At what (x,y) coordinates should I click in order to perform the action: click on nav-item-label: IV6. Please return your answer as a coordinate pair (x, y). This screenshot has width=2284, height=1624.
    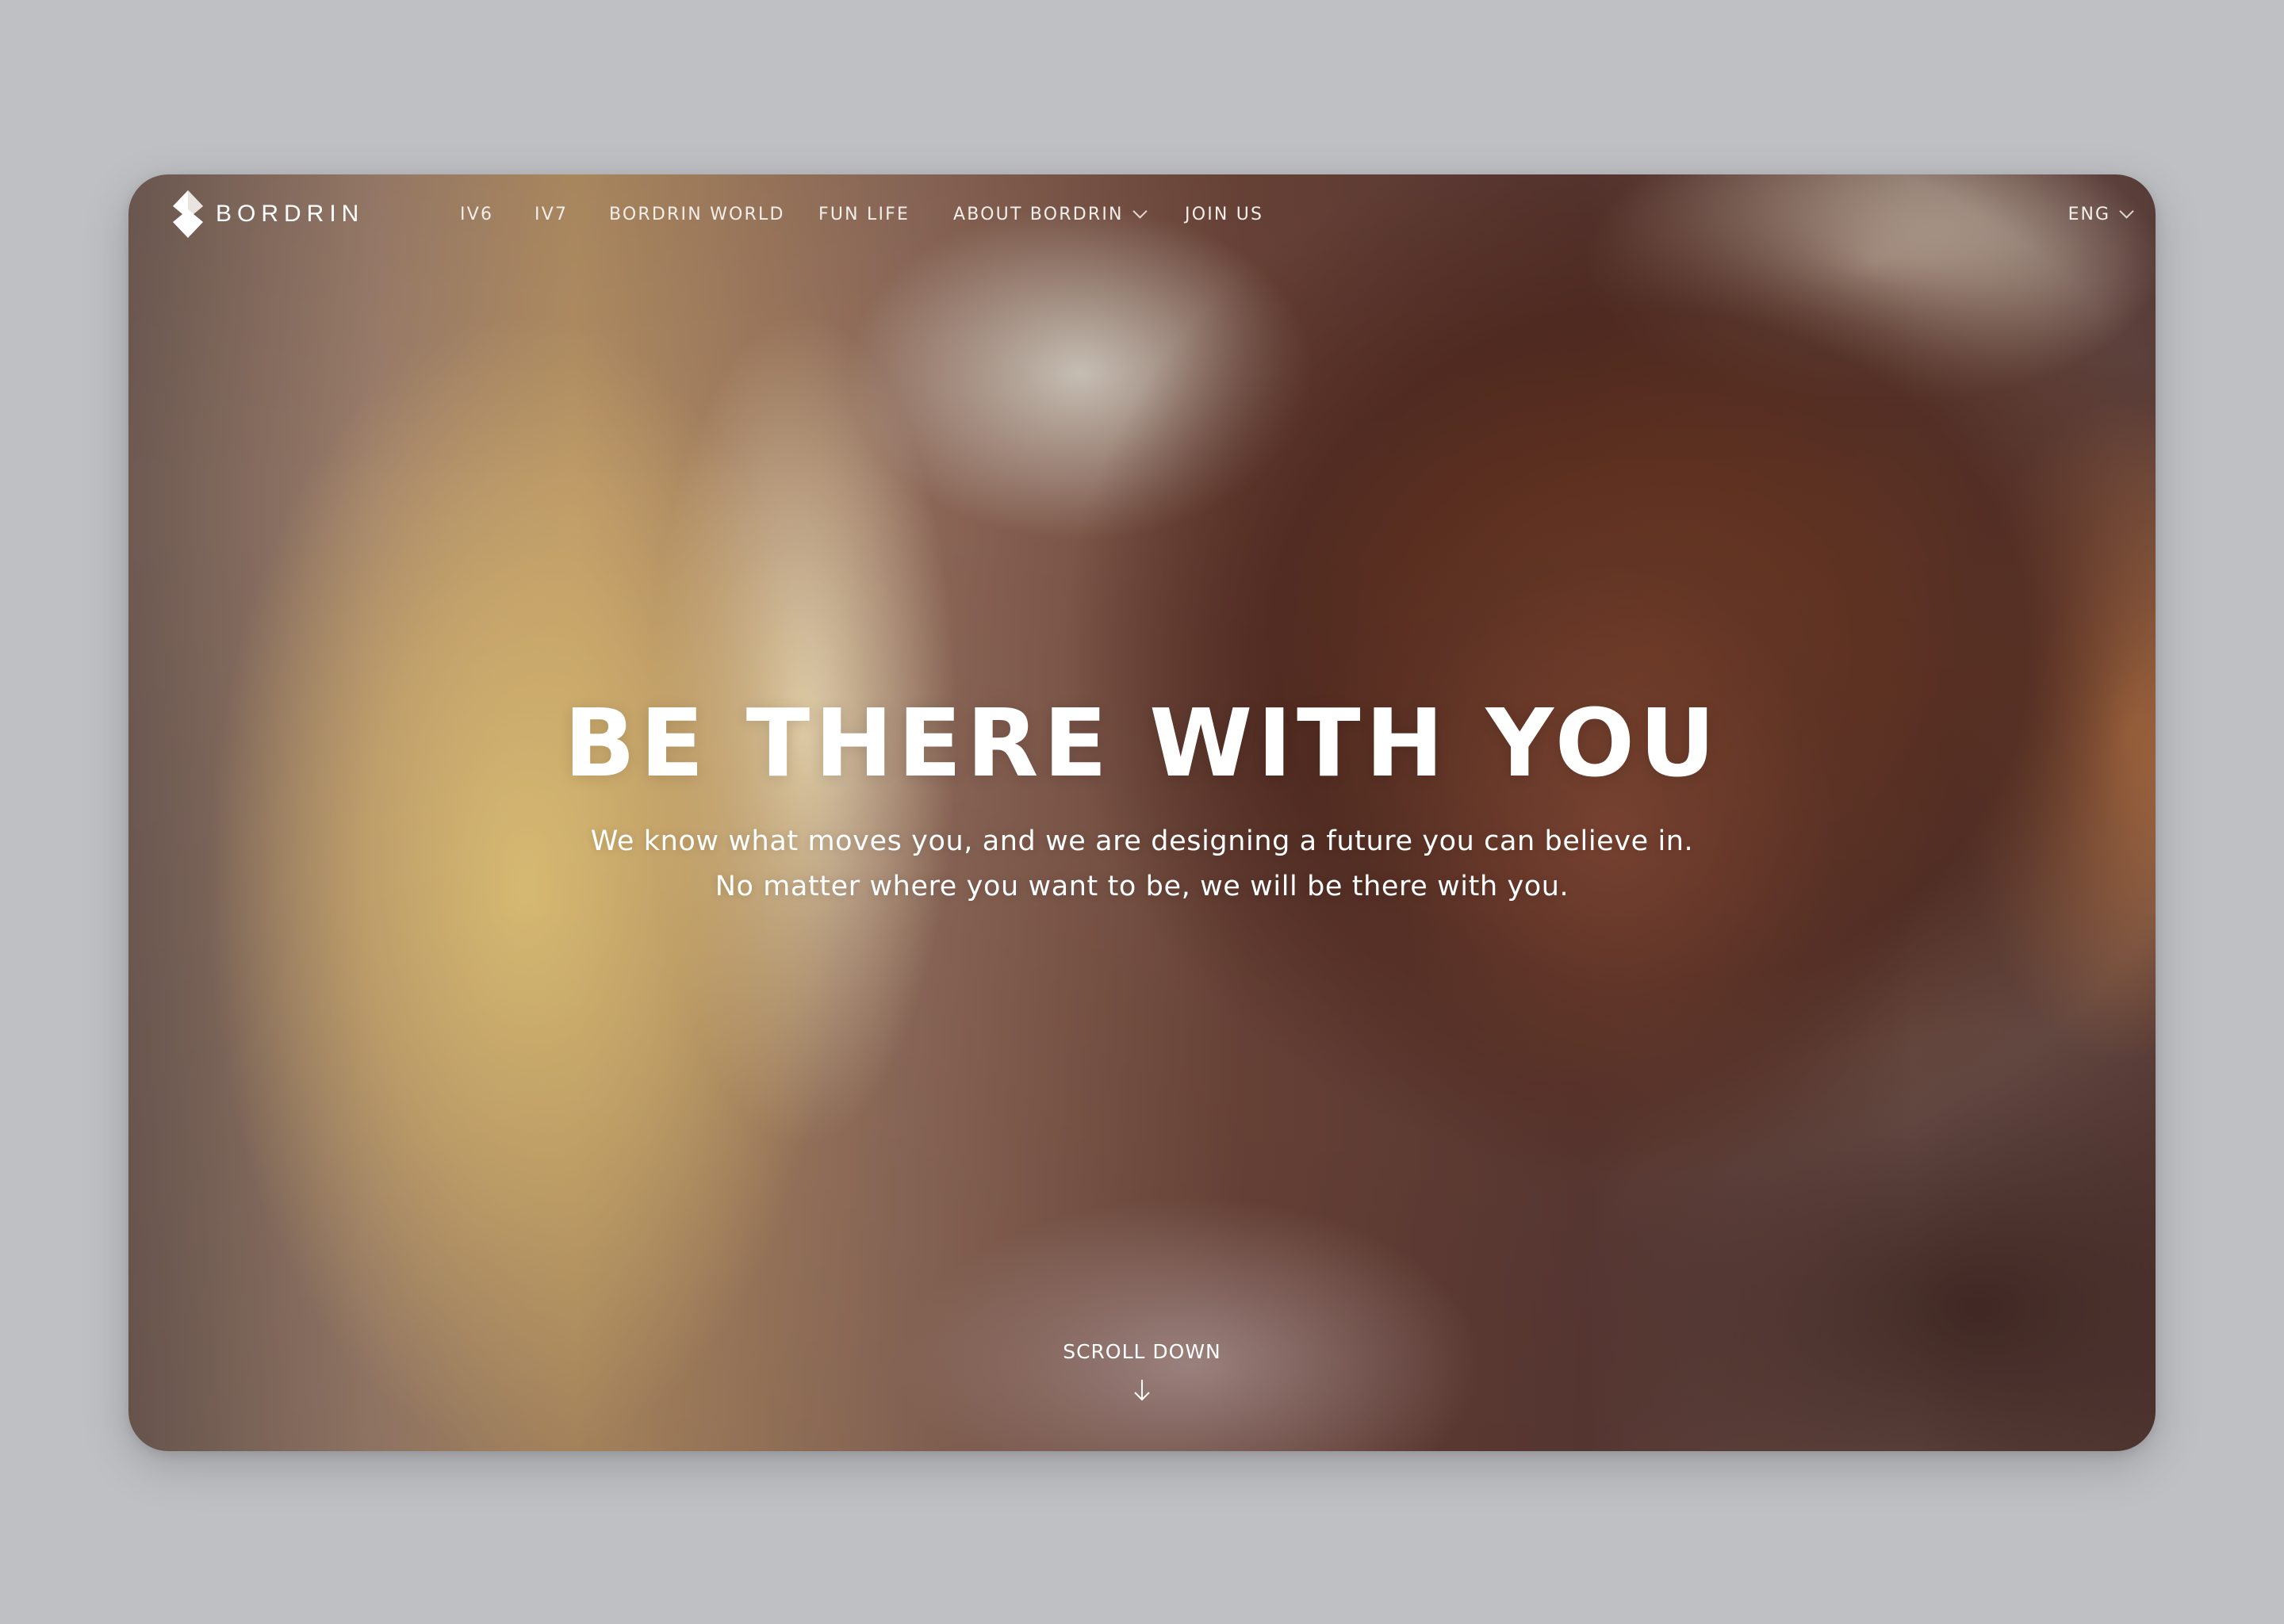
    Looking at the image, I should click on (477, 215).